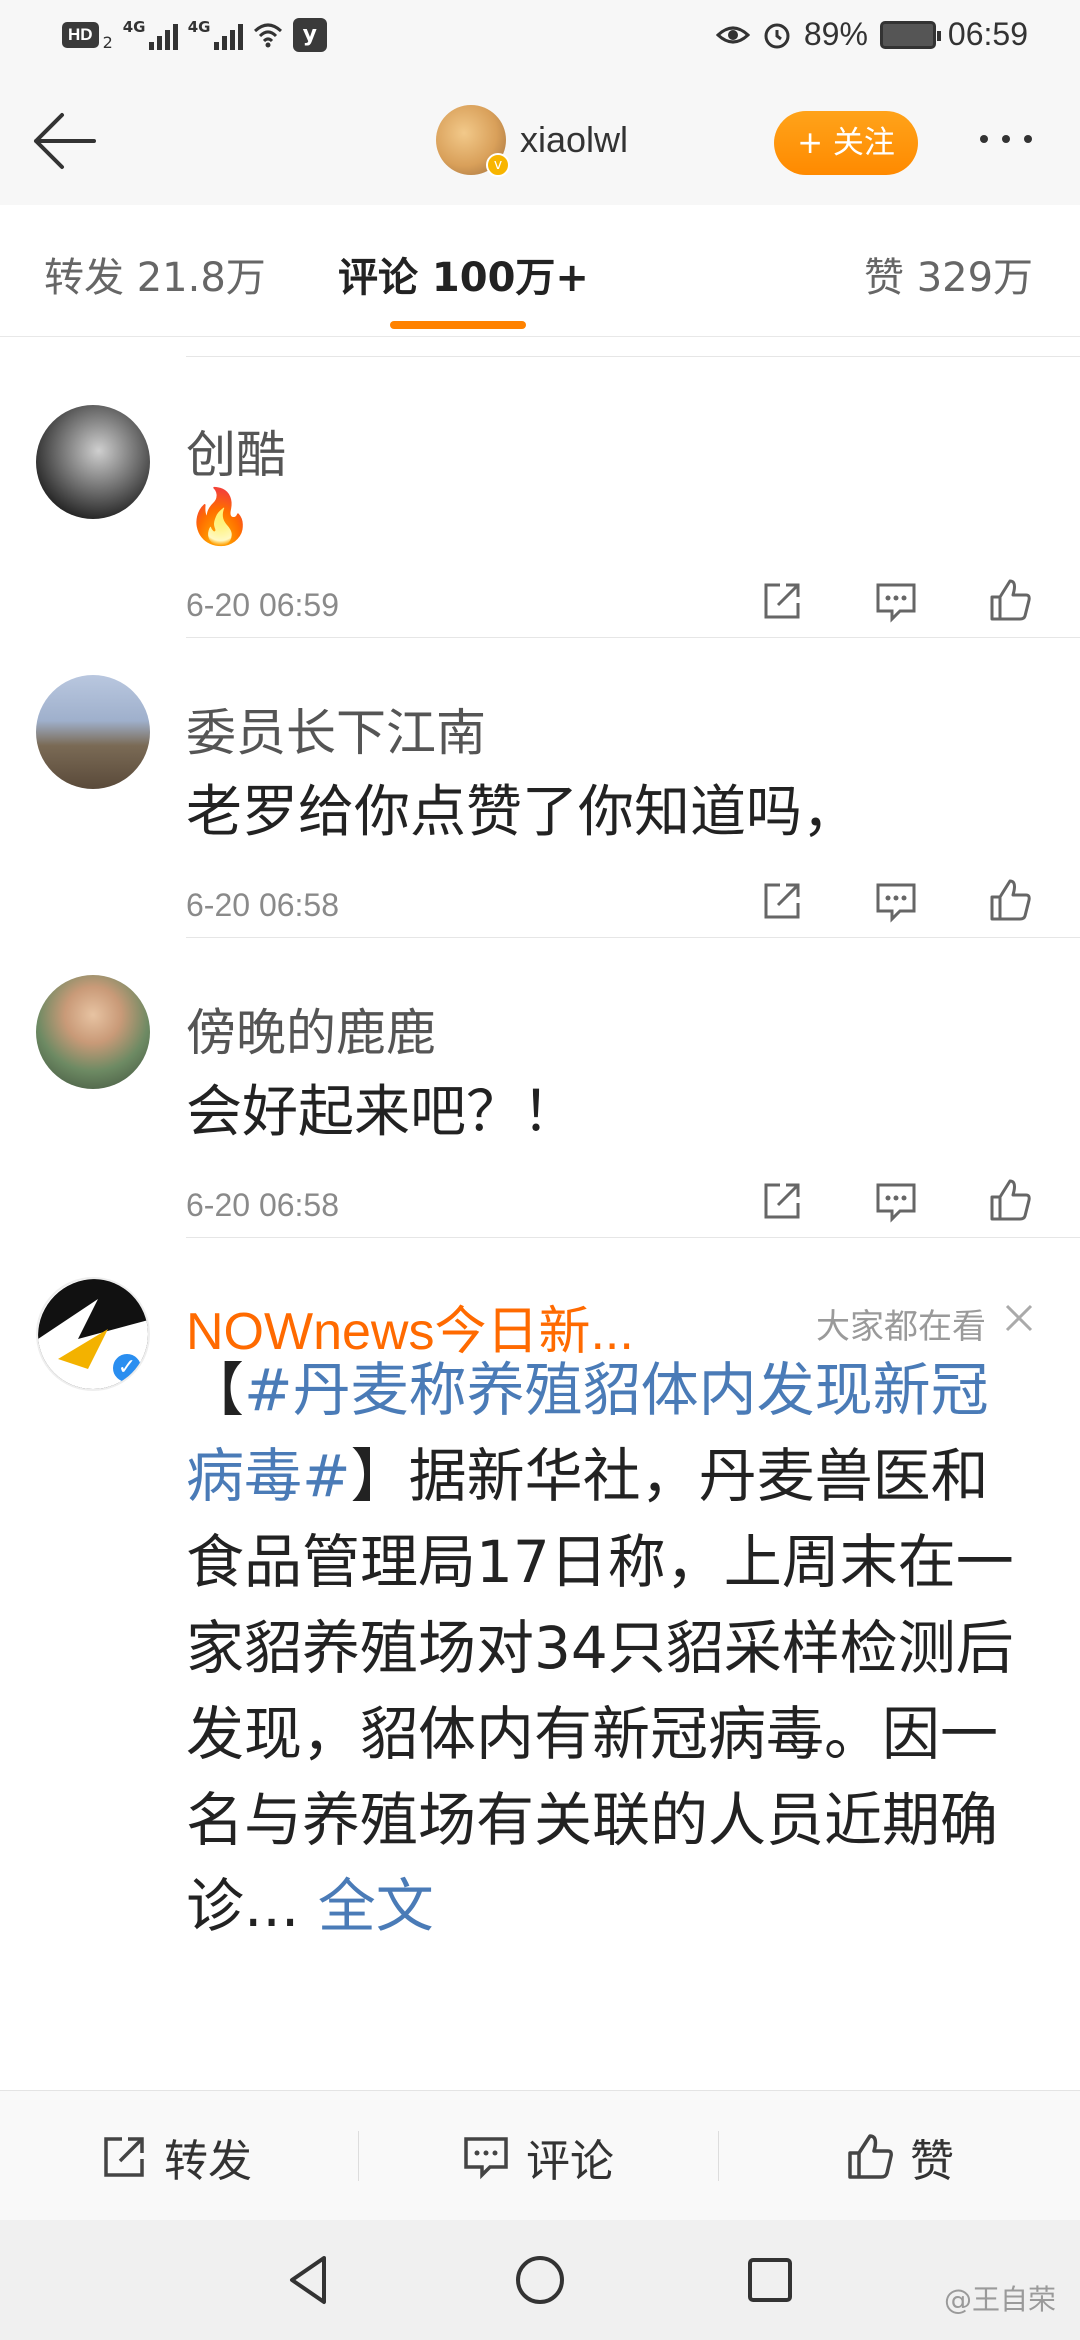 Image resolution: width=1080 pixels, height=2340 pixels. I want to click on comment-time: 6-20 06:59, so click(263, 605).